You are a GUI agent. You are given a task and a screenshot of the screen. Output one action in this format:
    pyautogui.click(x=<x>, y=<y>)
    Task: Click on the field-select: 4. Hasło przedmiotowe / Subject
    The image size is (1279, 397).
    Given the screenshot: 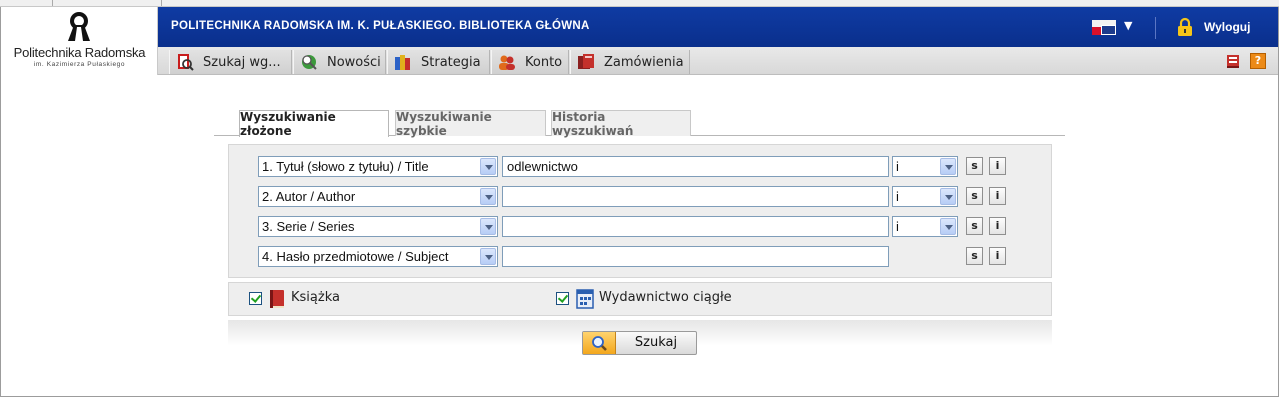 What is the action you would take?
    pyautogui.click(x=378, y=256)
    